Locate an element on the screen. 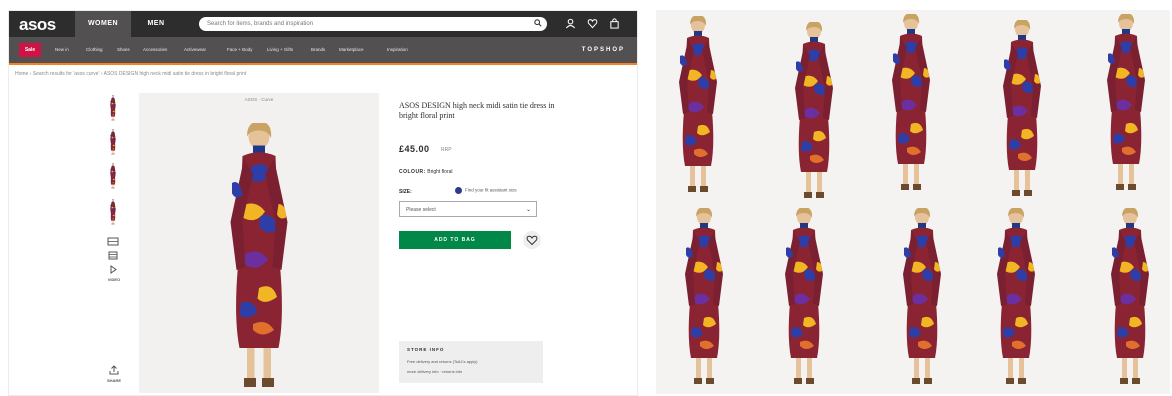  colour-value: Bright floral is located at coordinates (440, 172).